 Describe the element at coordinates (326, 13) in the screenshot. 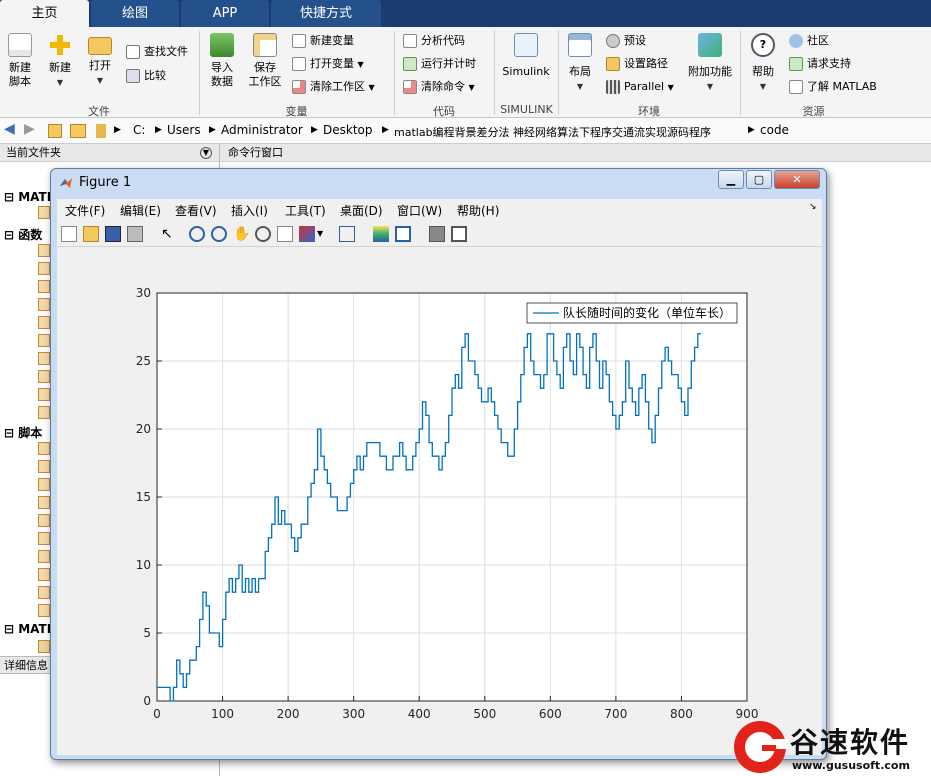

I see `tab-shortcuts: 快捷方式` at that location.